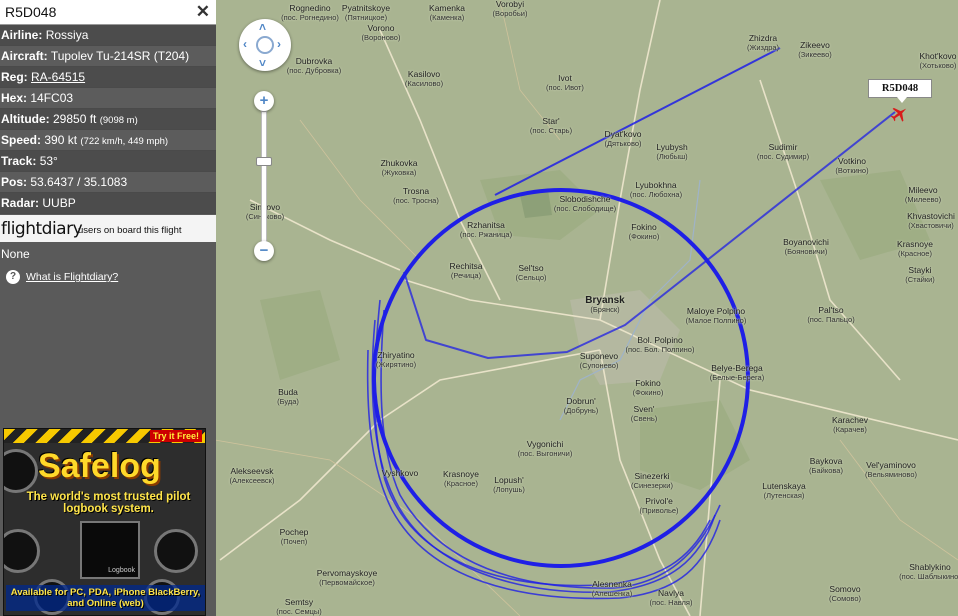  I want to click on town-name: Zikeevo, so click(815, 45).